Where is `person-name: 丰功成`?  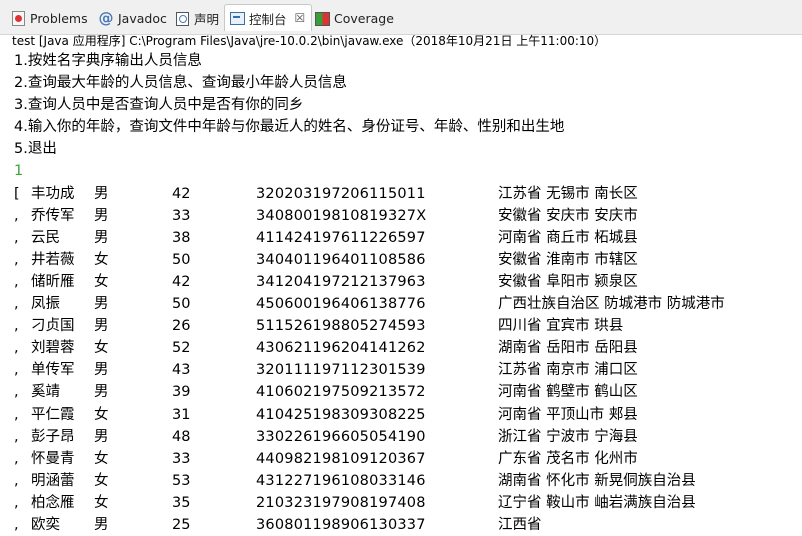
person-name: 丰功成 is located at coordinates (53, 193).